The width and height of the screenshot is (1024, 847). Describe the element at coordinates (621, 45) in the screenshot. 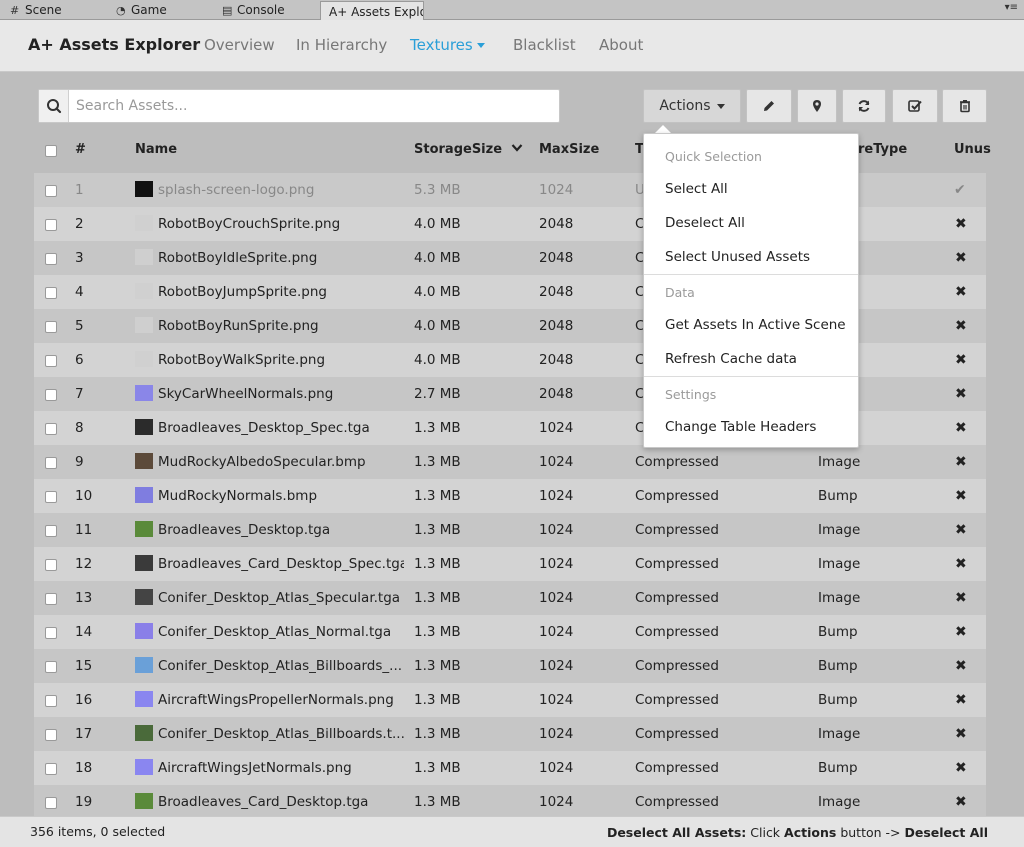

I see `nav-about: About` at that location.